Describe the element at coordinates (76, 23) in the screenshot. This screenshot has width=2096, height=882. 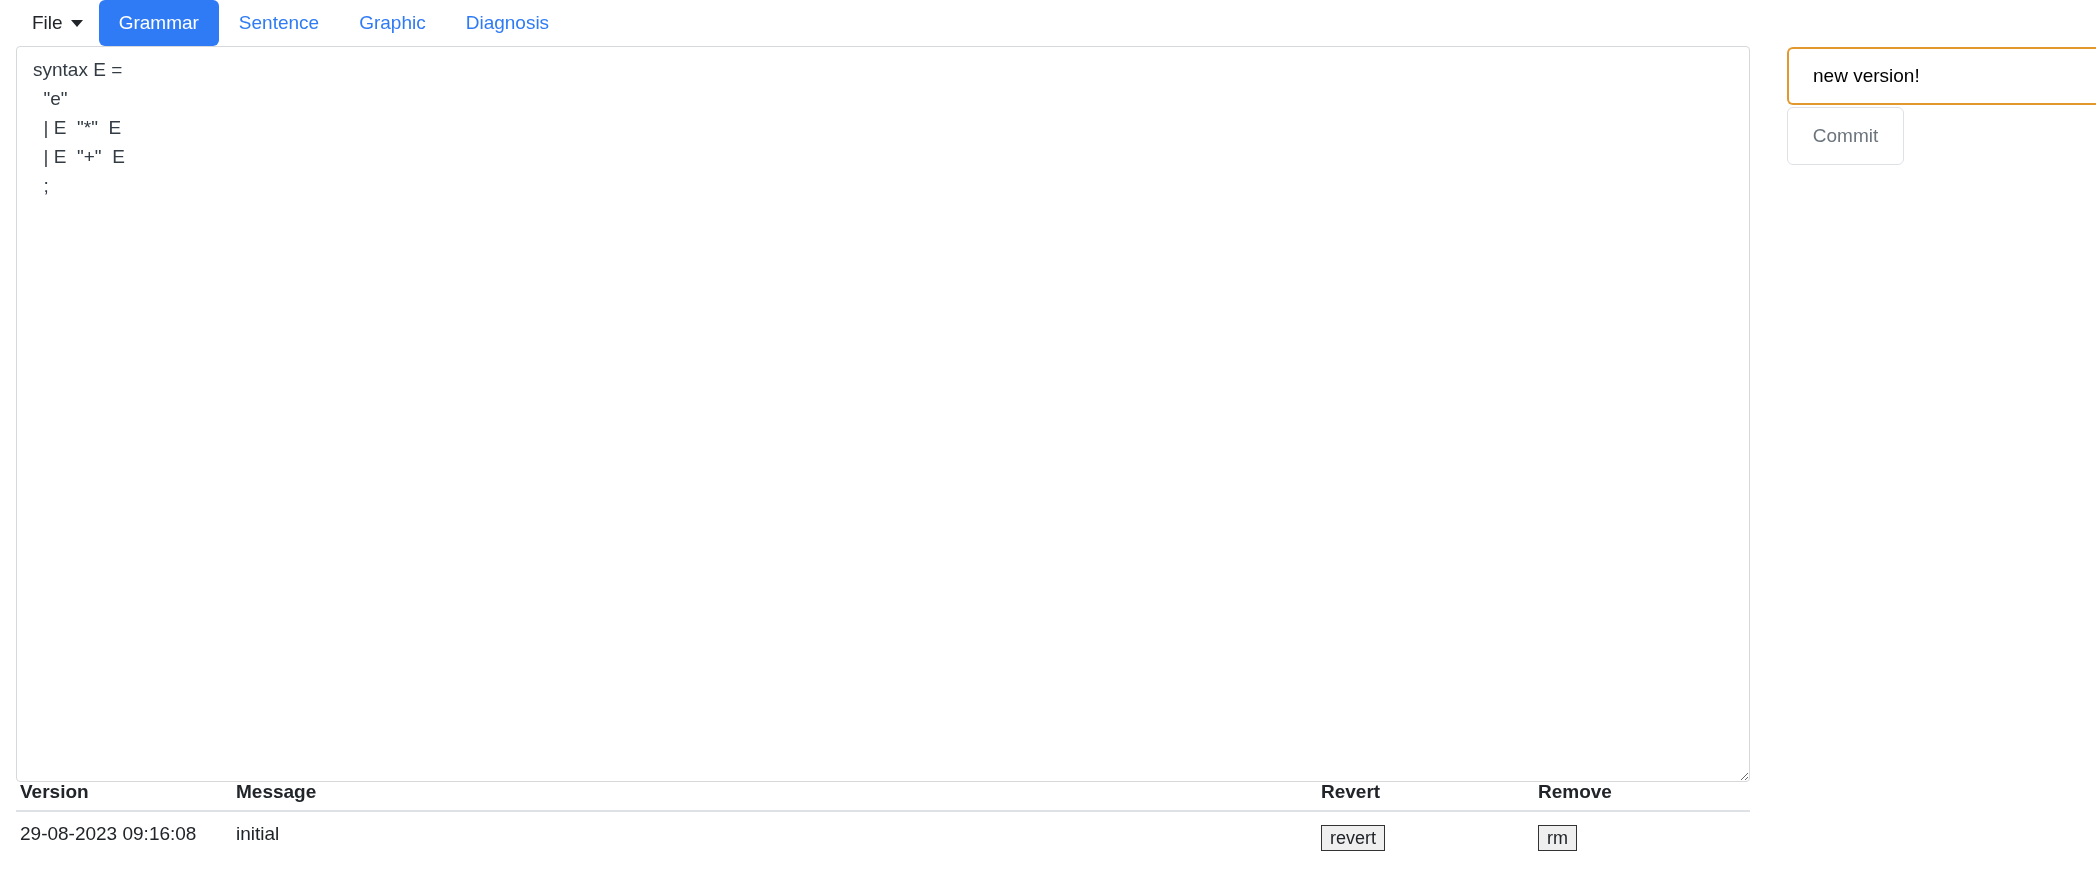
I see `caret-icon` at that location.